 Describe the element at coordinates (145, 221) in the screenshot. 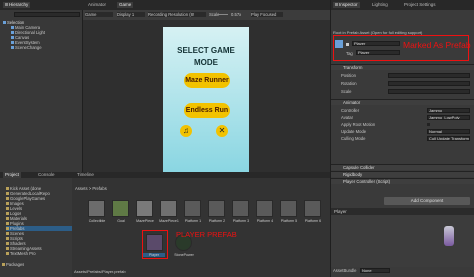

I see `asset-label: MazePiece` at that location.